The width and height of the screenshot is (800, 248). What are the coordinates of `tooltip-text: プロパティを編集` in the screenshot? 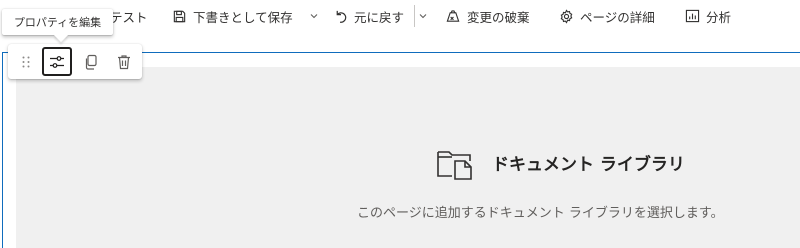 It's located at (57, 22).